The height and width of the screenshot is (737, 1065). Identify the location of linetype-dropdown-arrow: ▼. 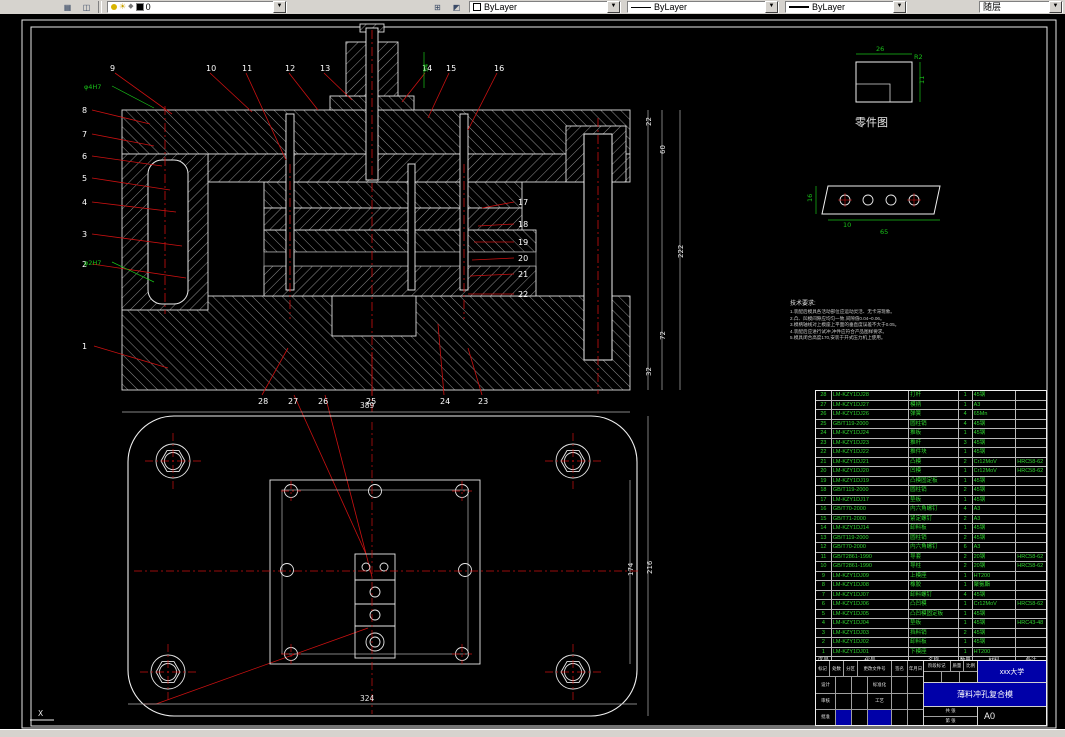
(771, 7).